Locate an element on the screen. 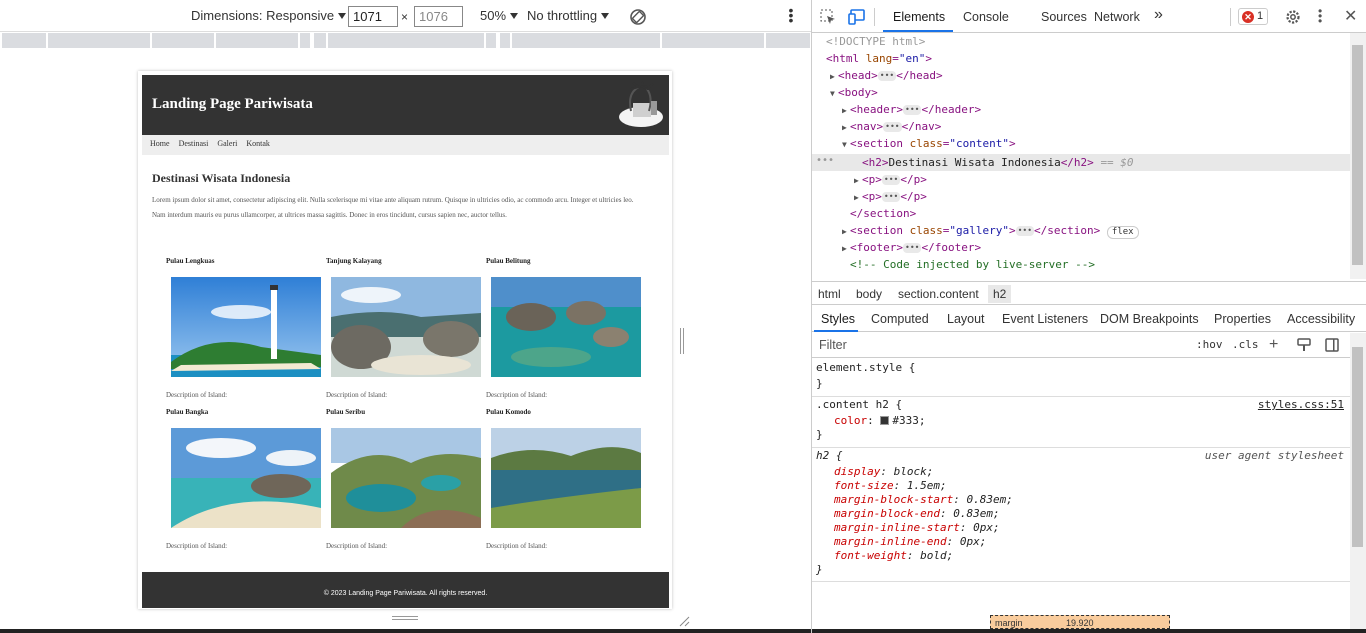 The width and height of the screenshot is (1366, 633). nav-galeri: Galeri is located at coordinates (227, 143).